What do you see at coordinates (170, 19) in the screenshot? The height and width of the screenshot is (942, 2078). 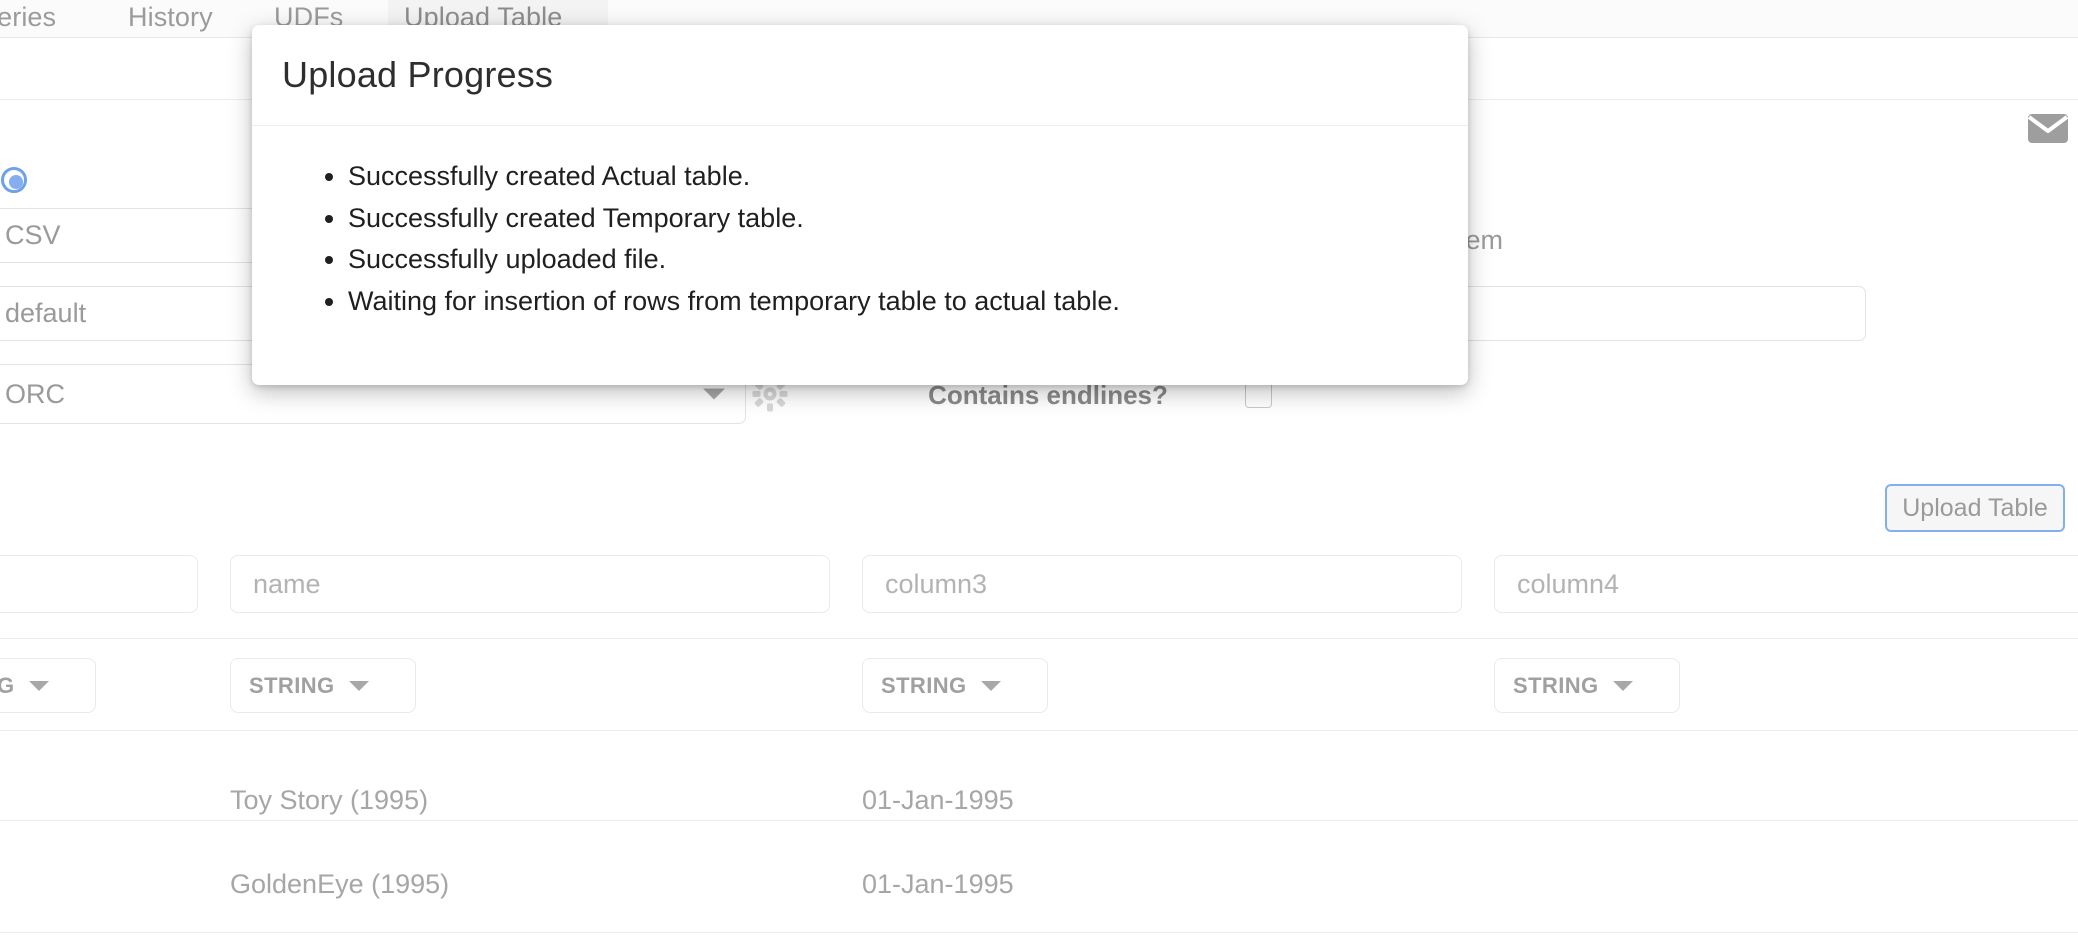 I see `tab-history: History` at bounding box center [170, 19].